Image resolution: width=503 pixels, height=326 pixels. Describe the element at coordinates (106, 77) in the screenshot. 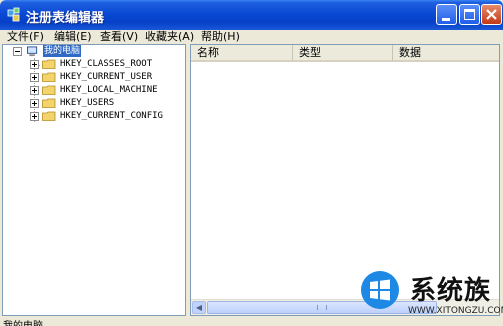

I see `tree-item-label: HKEY_CURRENT_USER` at that location.